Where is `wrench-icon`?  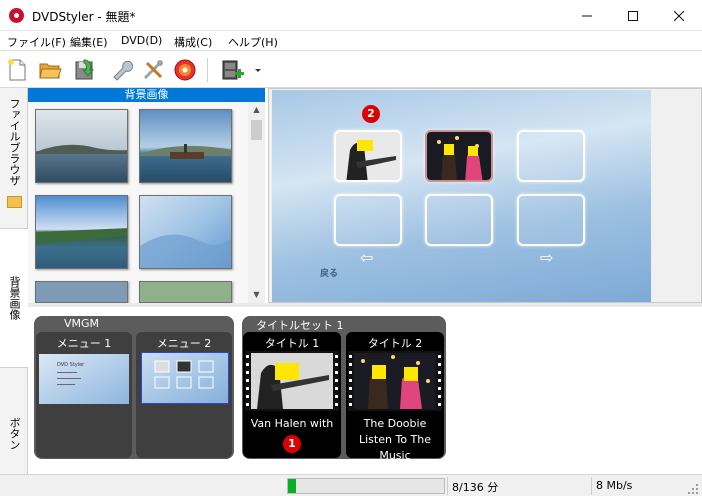 wrench-icon is located at coordinates (123, 70).